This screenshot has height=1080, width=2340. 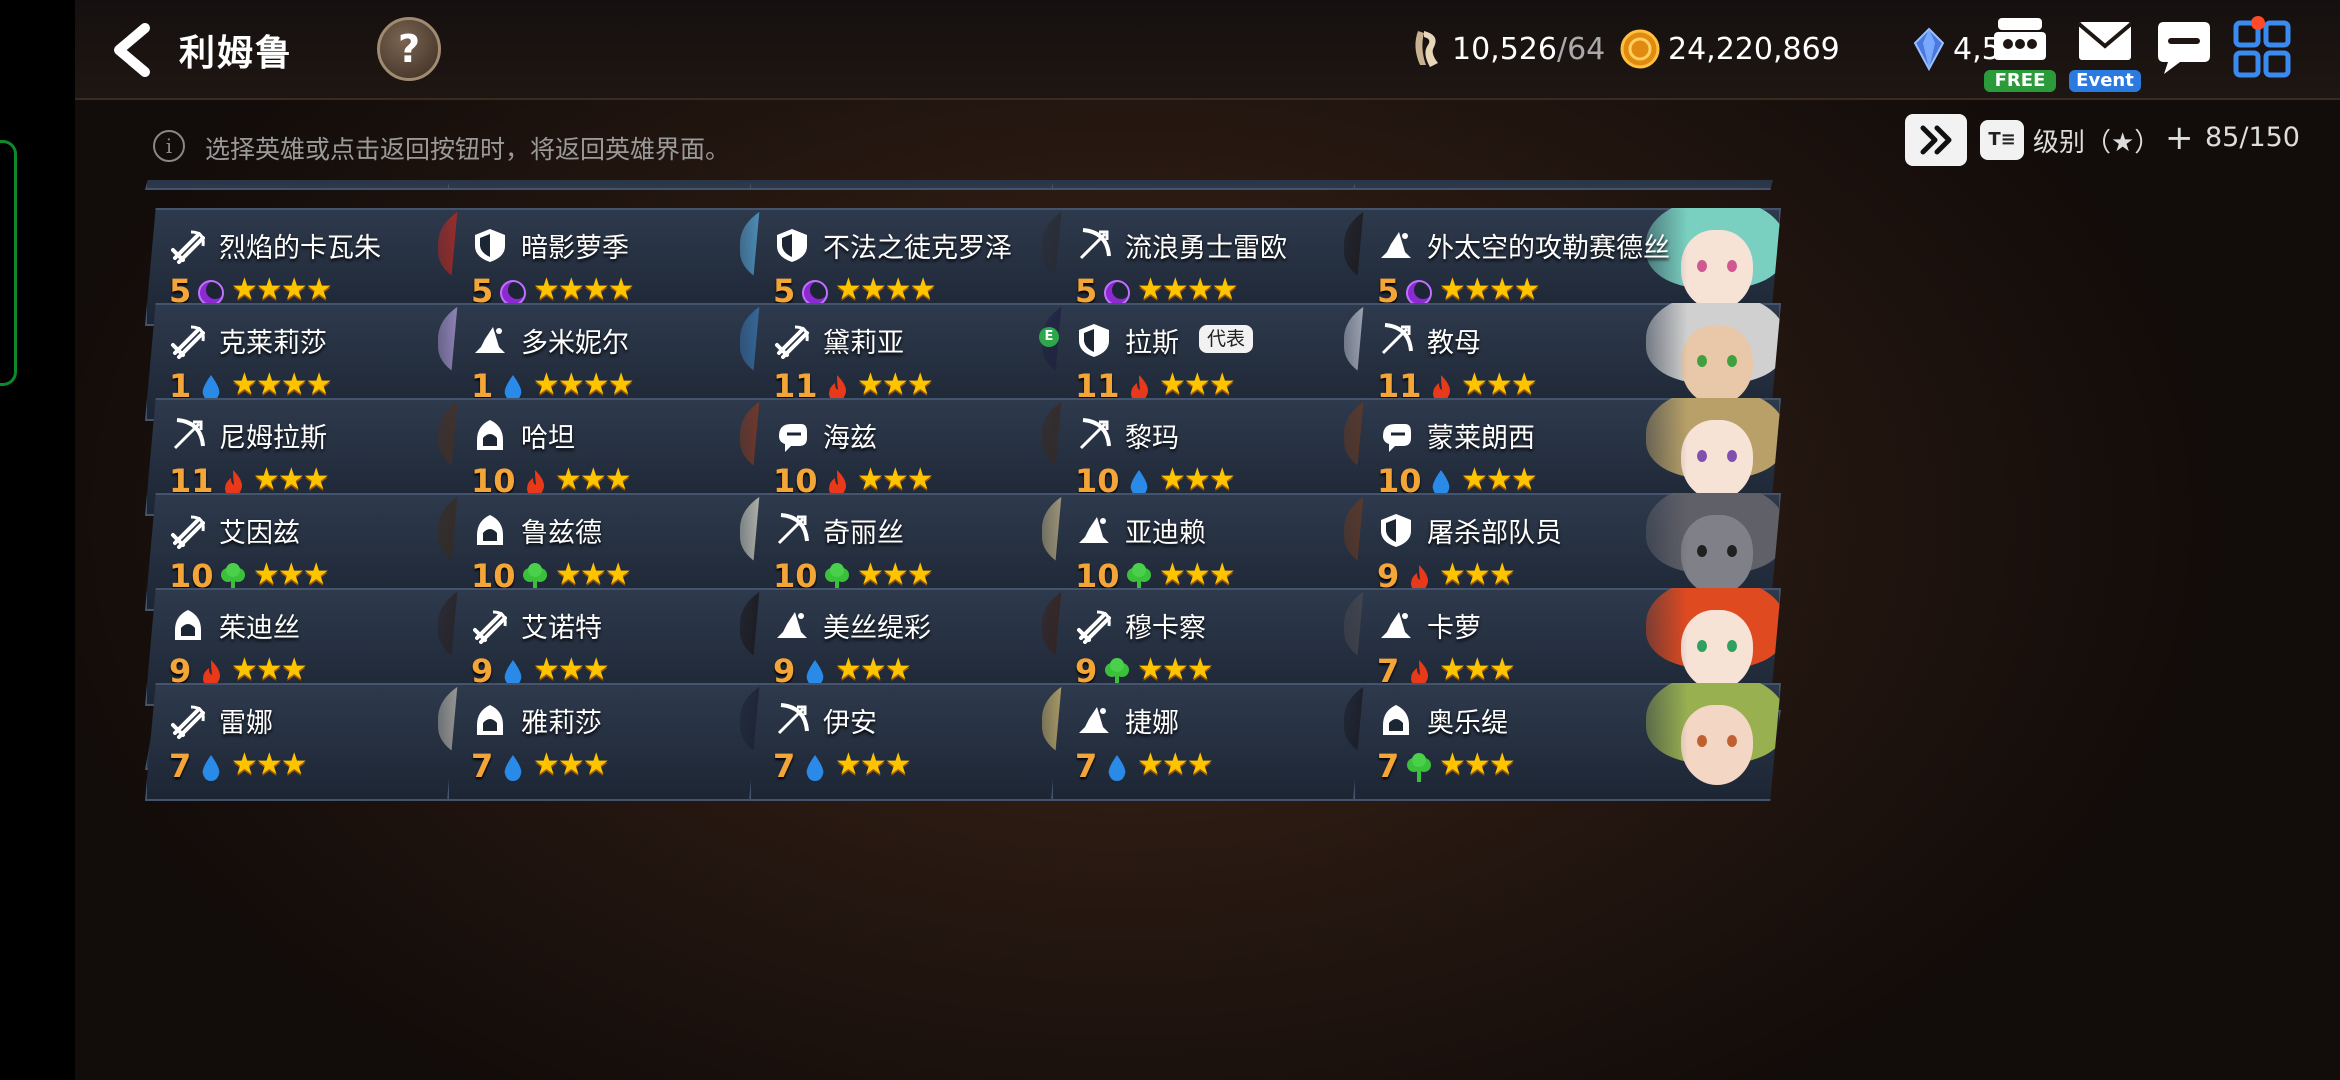 What do you see at coordinates (1567, 185) in the screenshot?
I see `hero-card-partial` at bounding box center [1567, 185].